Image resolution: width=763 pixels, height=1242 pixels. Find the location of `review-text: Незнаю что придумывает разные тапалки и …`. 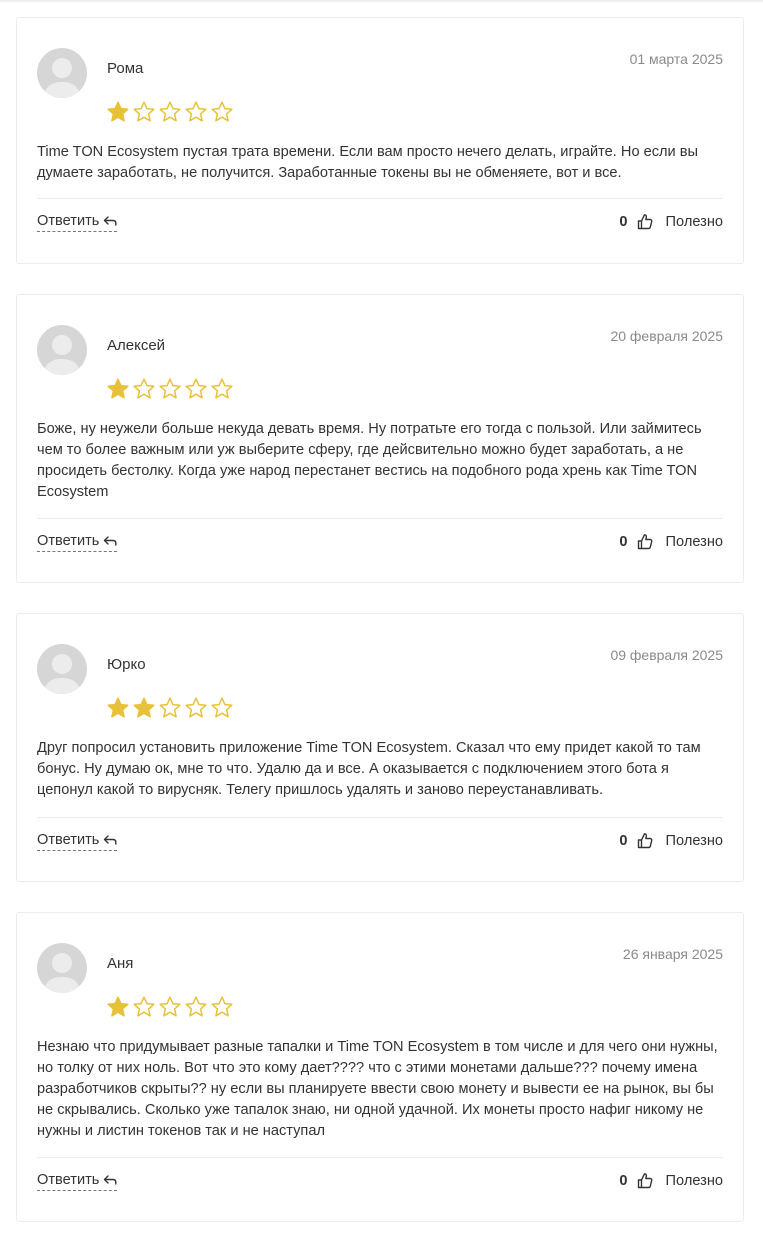

review-text: Незнаю что придумывает разные тапалки и … is located at coordinates (377, 1089).